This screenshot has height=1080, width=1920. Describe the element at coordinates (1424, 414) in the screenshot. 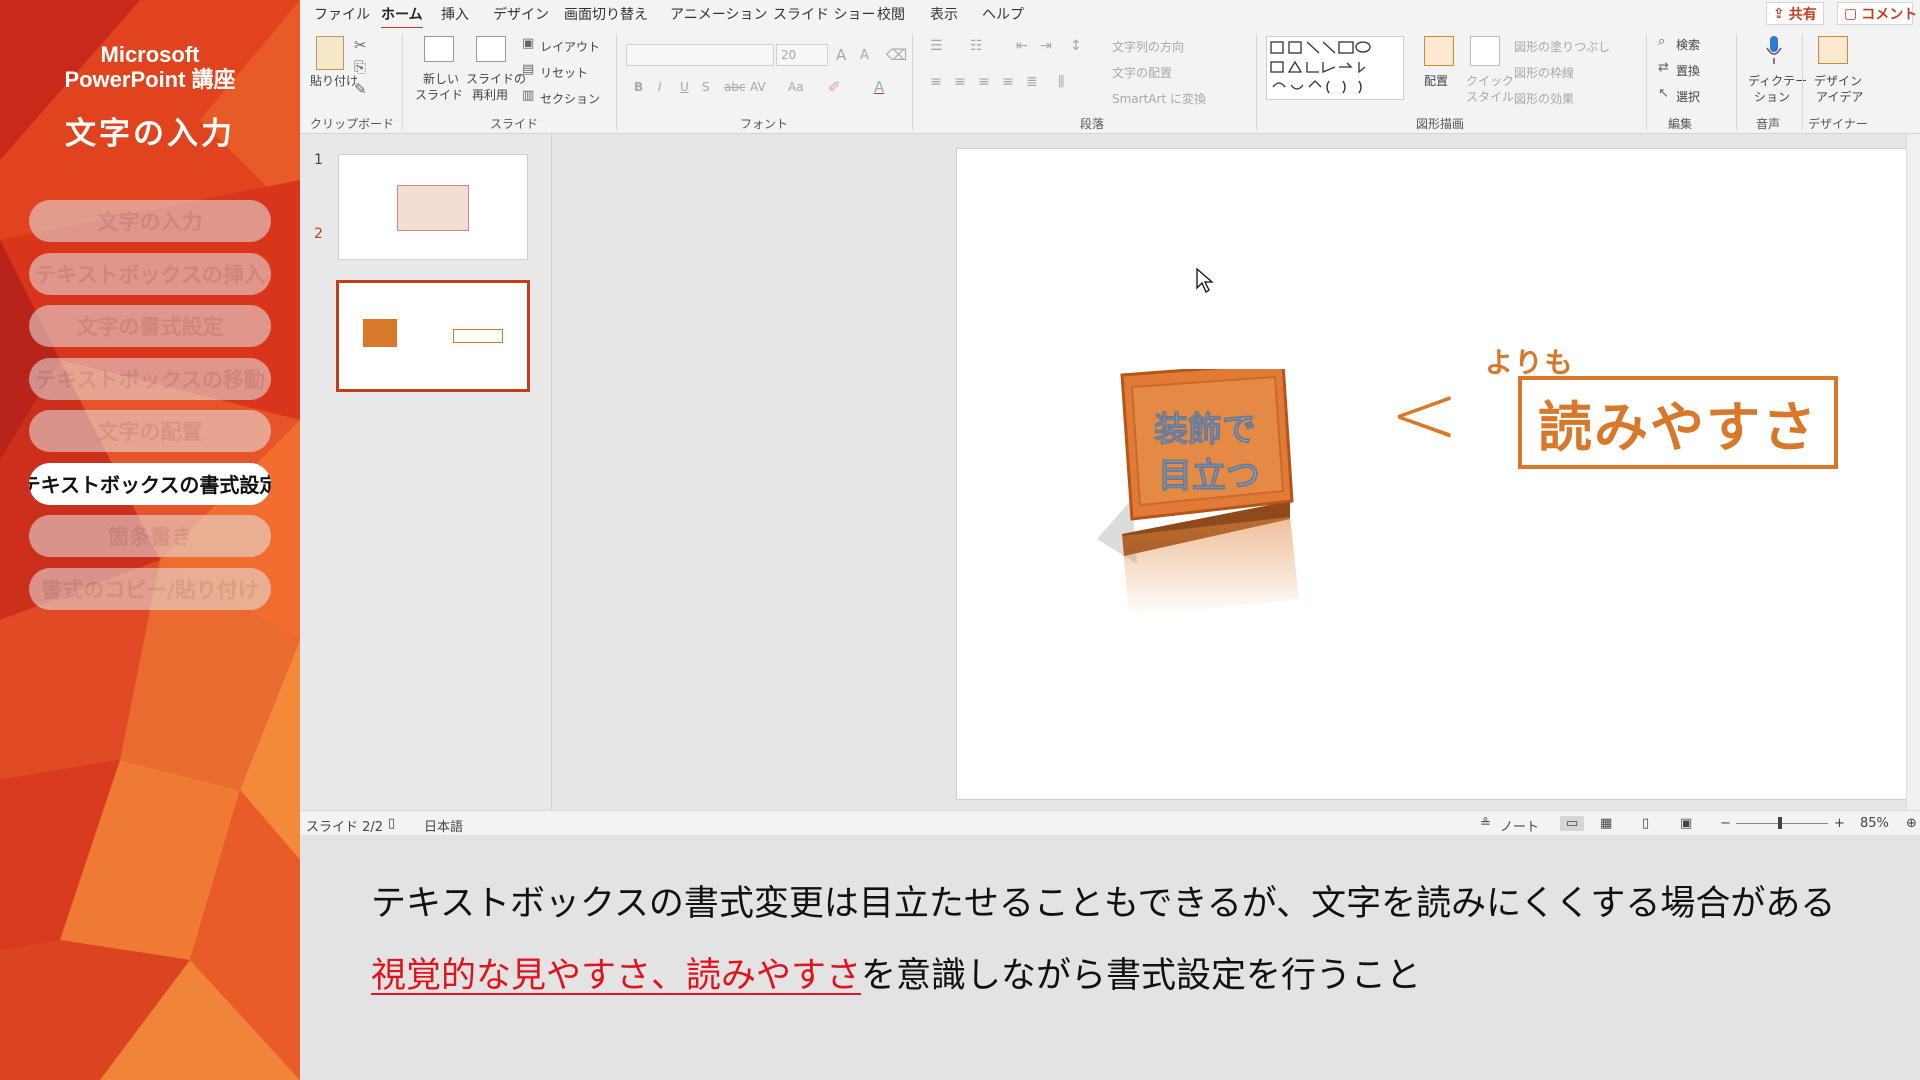

I see `less-than-symbol: <` at that location.